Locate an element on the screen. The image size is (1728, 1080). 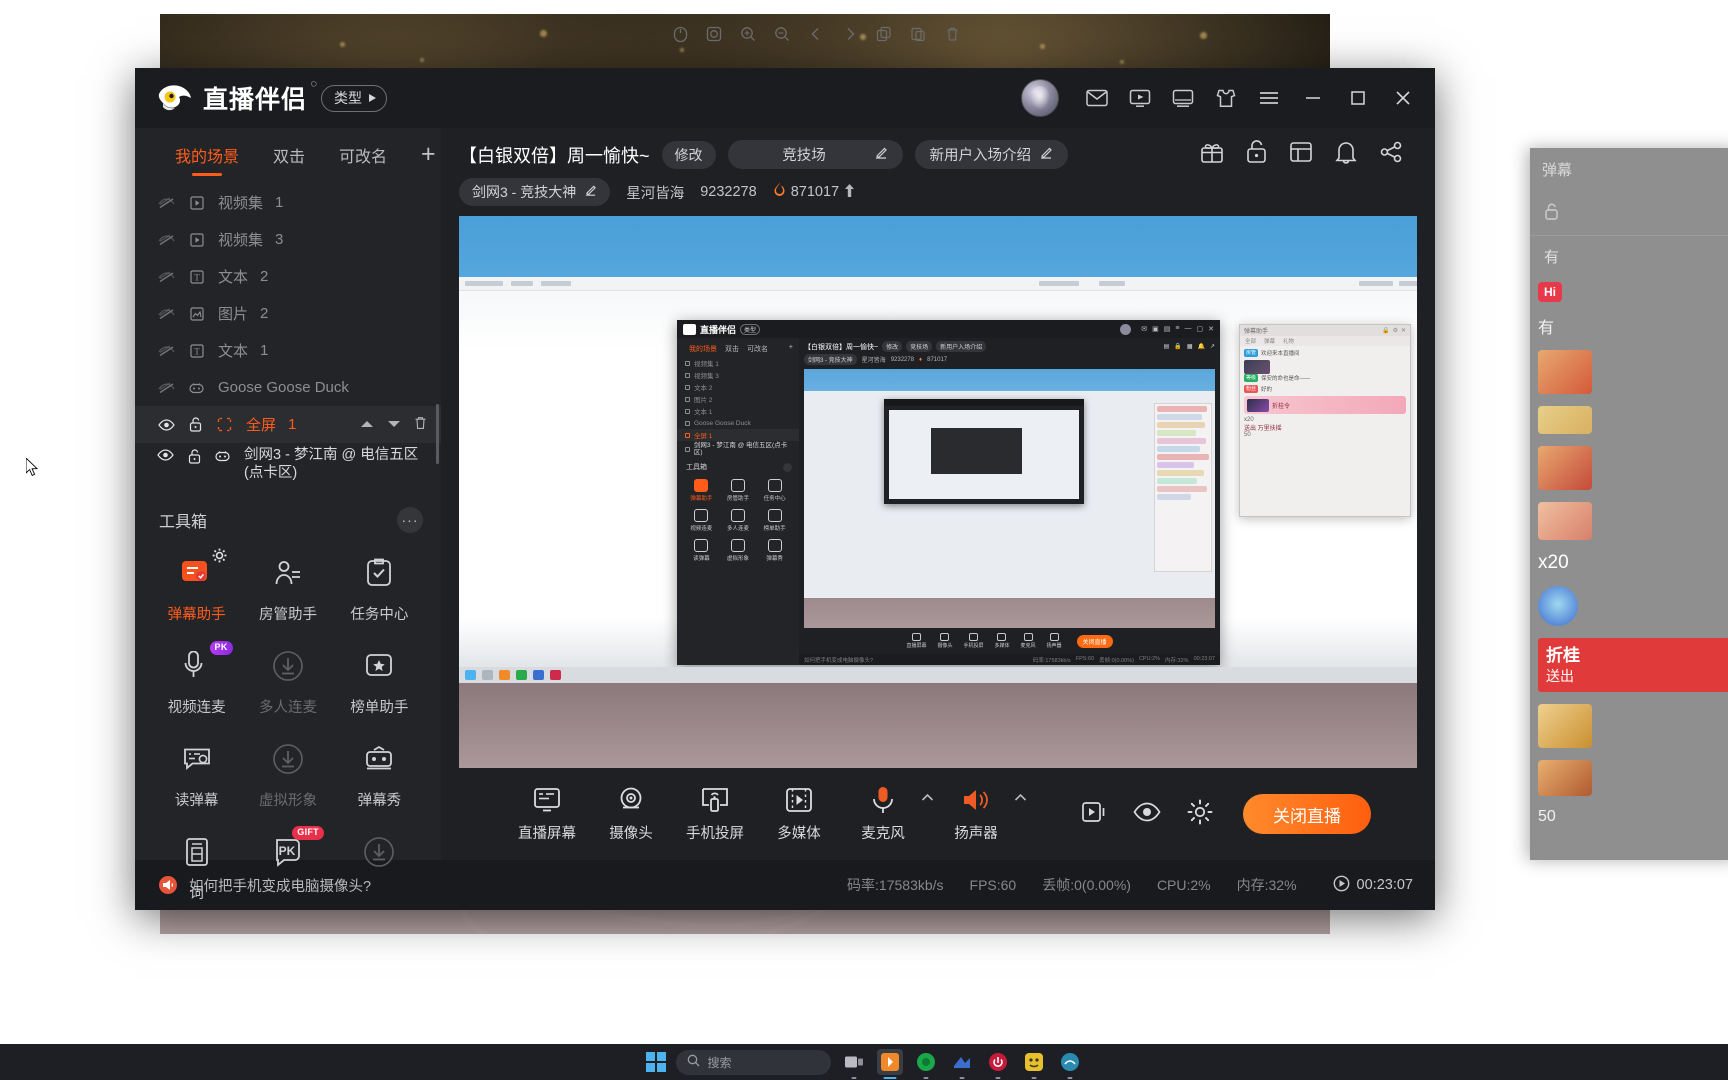
forward-icon is located at coordinates (850, 34).